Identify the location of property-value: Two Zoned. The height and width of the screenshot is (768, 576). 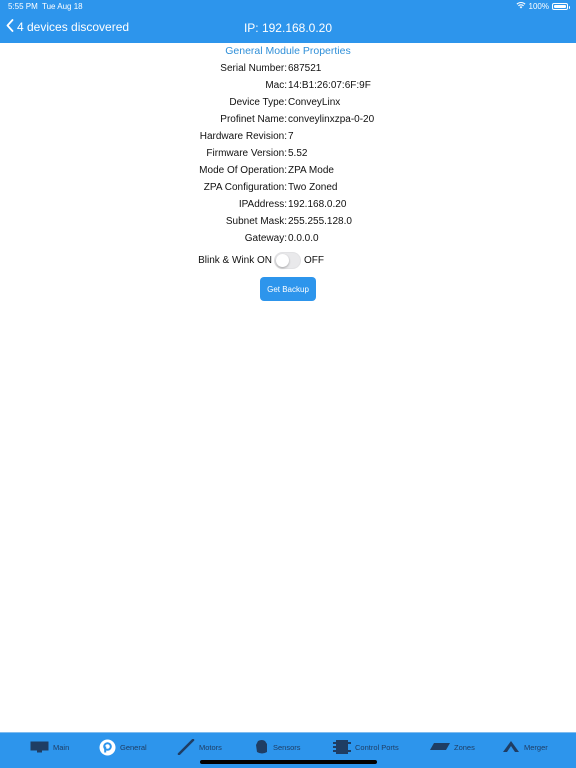
(313, 187).